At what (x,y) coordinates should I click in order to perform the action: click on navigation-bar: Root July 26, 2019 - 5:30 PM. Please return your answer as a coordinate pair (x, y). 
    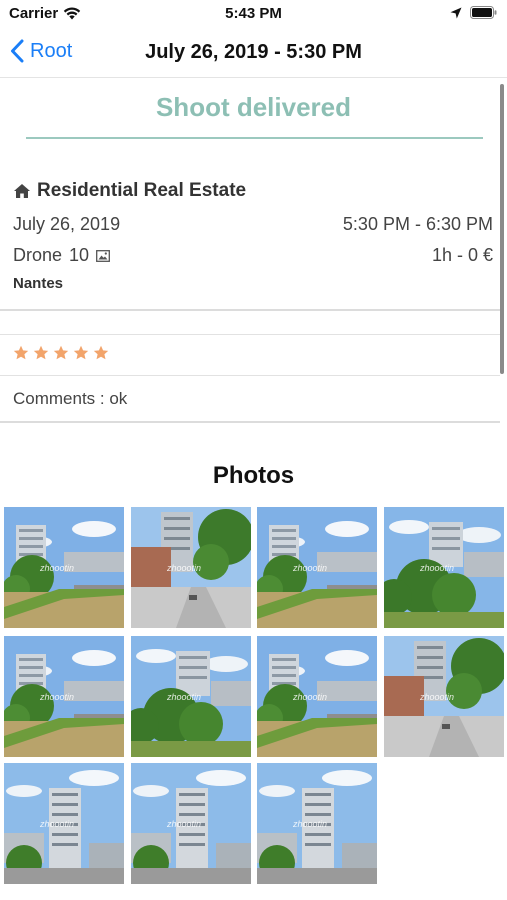
    Looking at the image, I should click on (253, 53).